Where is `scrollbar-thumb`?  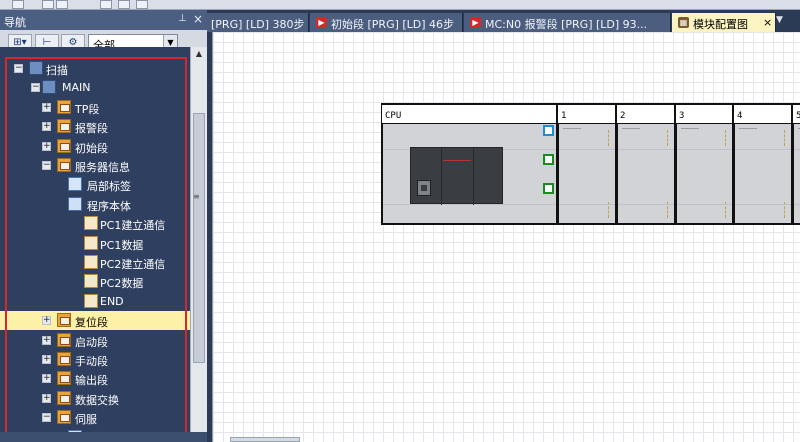 scrollbar-thumb is located at coordinates (199, 238).